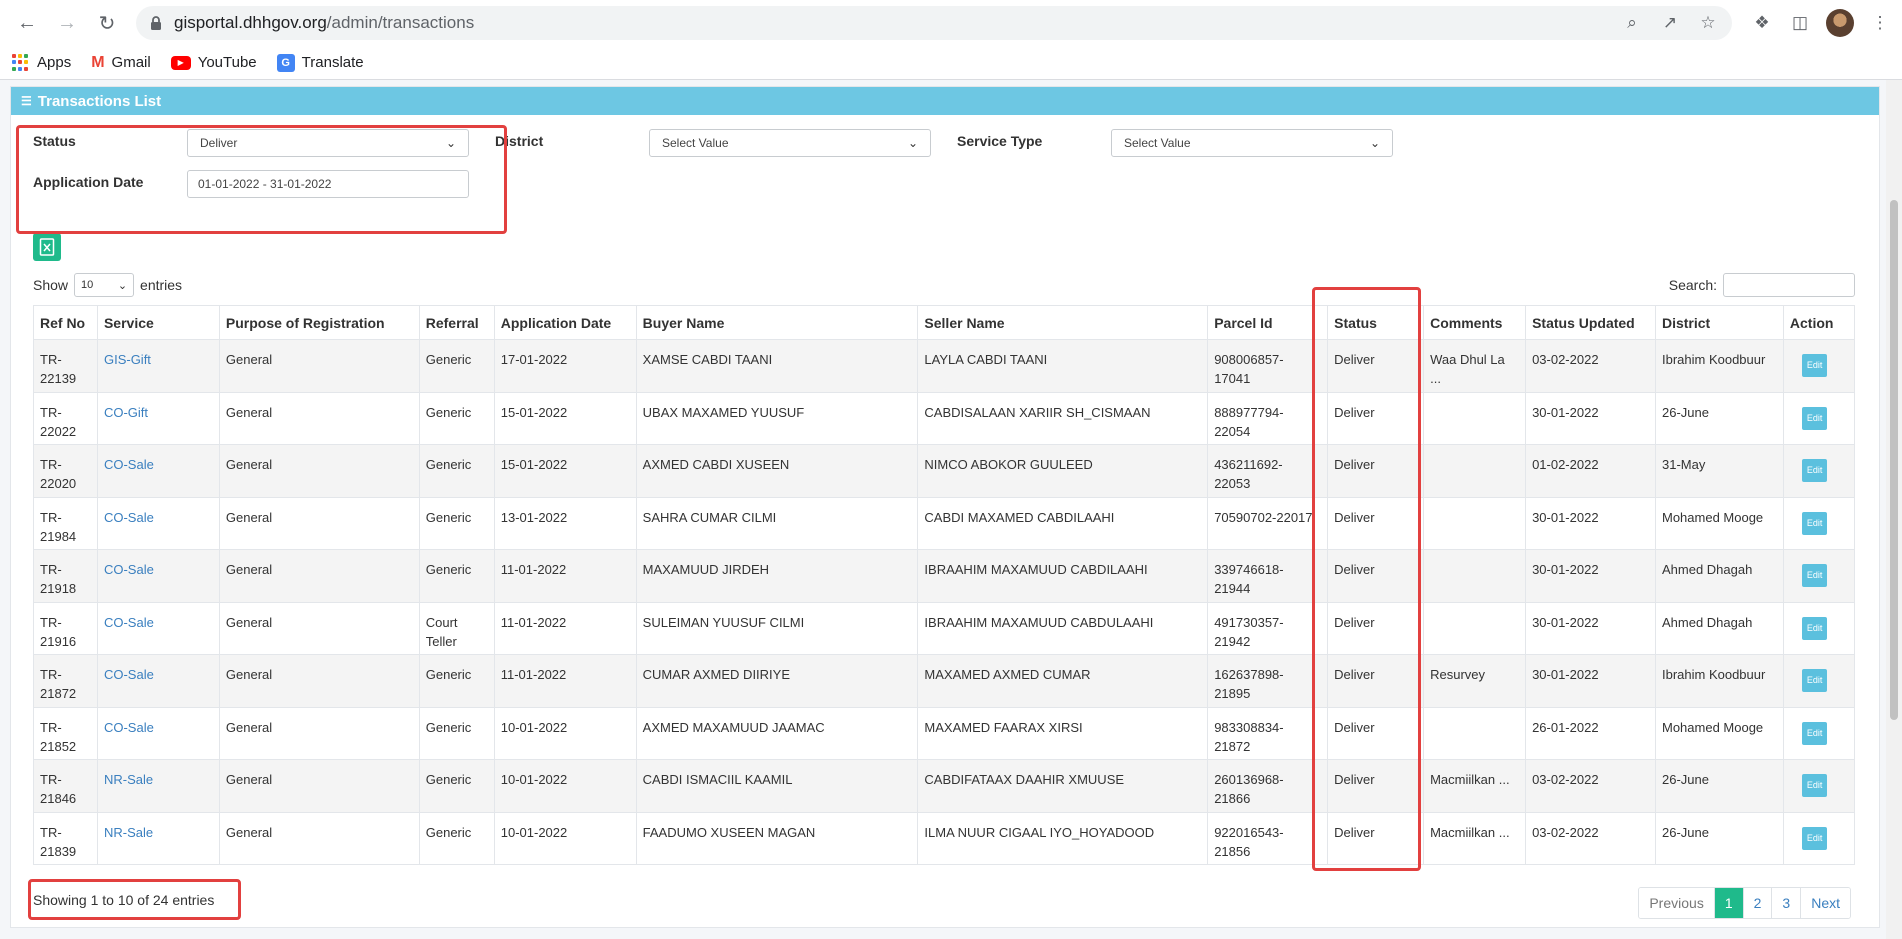 The image size is (1902, 939). Describe the element at coordinates (227, 62) in the screenshot. I see `bookmark-label: YouTube` at that location.